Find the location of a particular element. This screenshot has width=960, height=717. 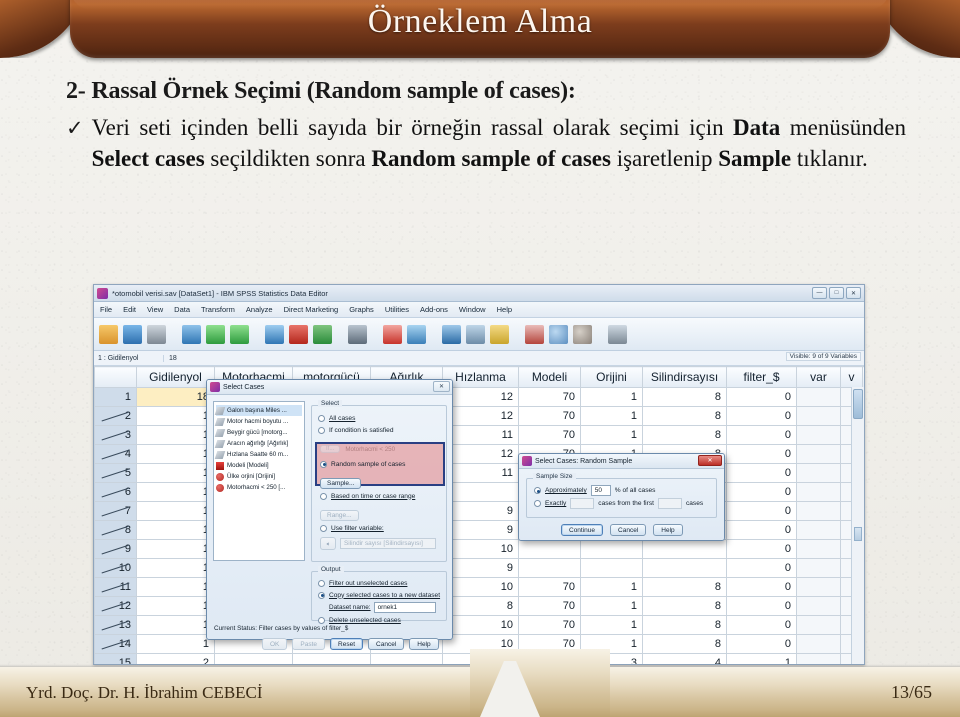

data-cell: 18 is located at coordinates (175, 397).